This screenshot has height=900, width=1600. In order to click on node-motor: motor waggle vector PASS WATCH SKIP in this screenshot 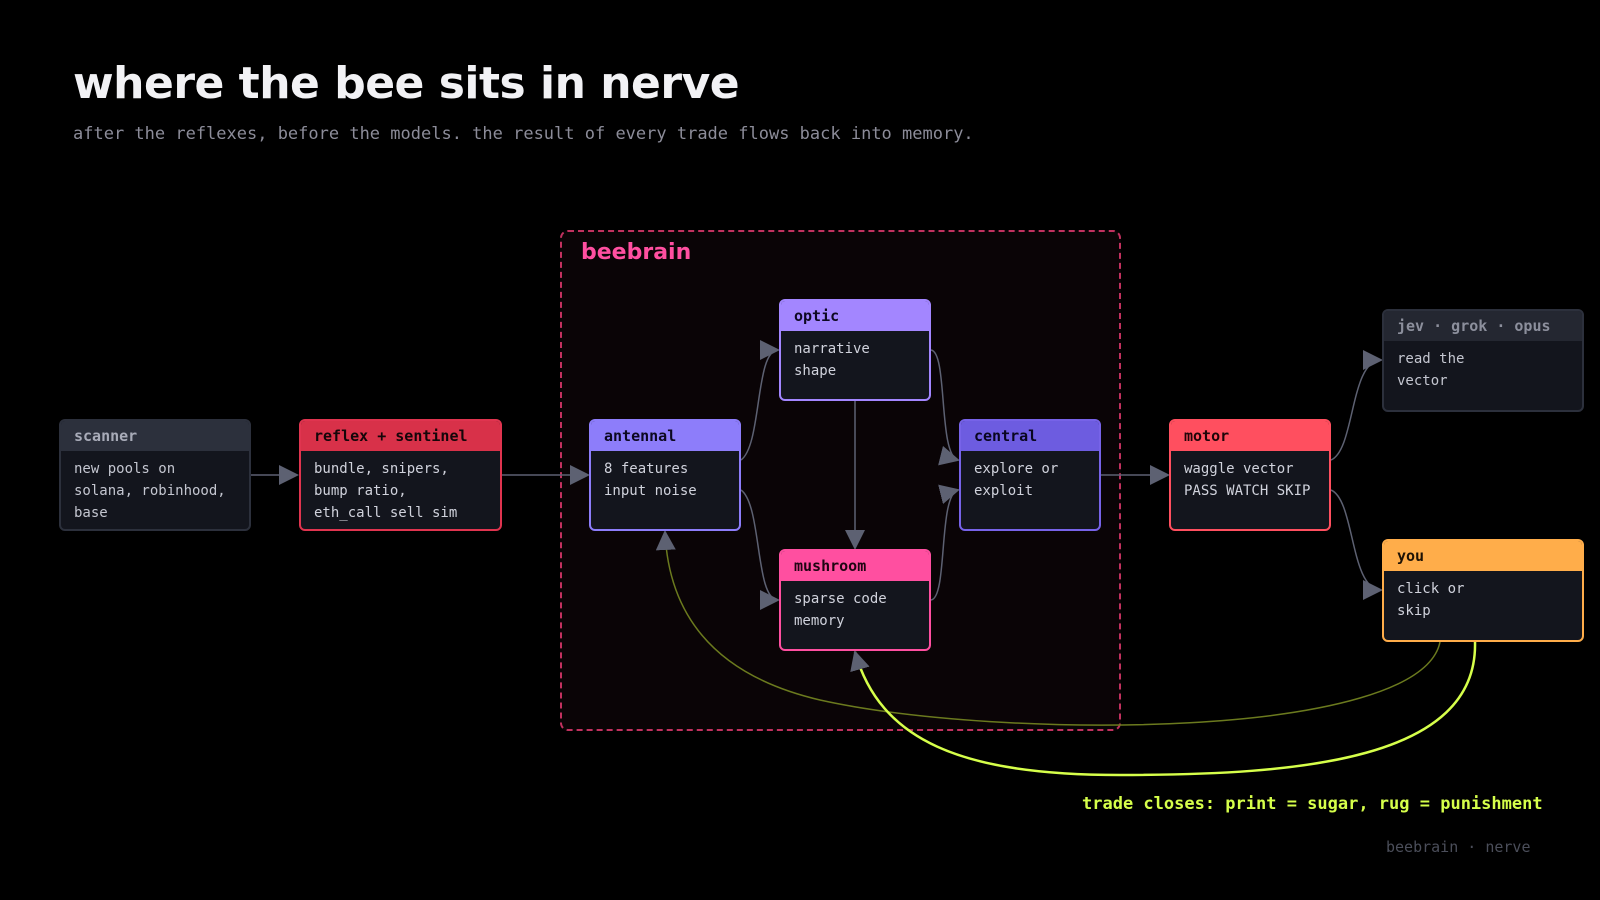, I will do `click(1250, 475)`.